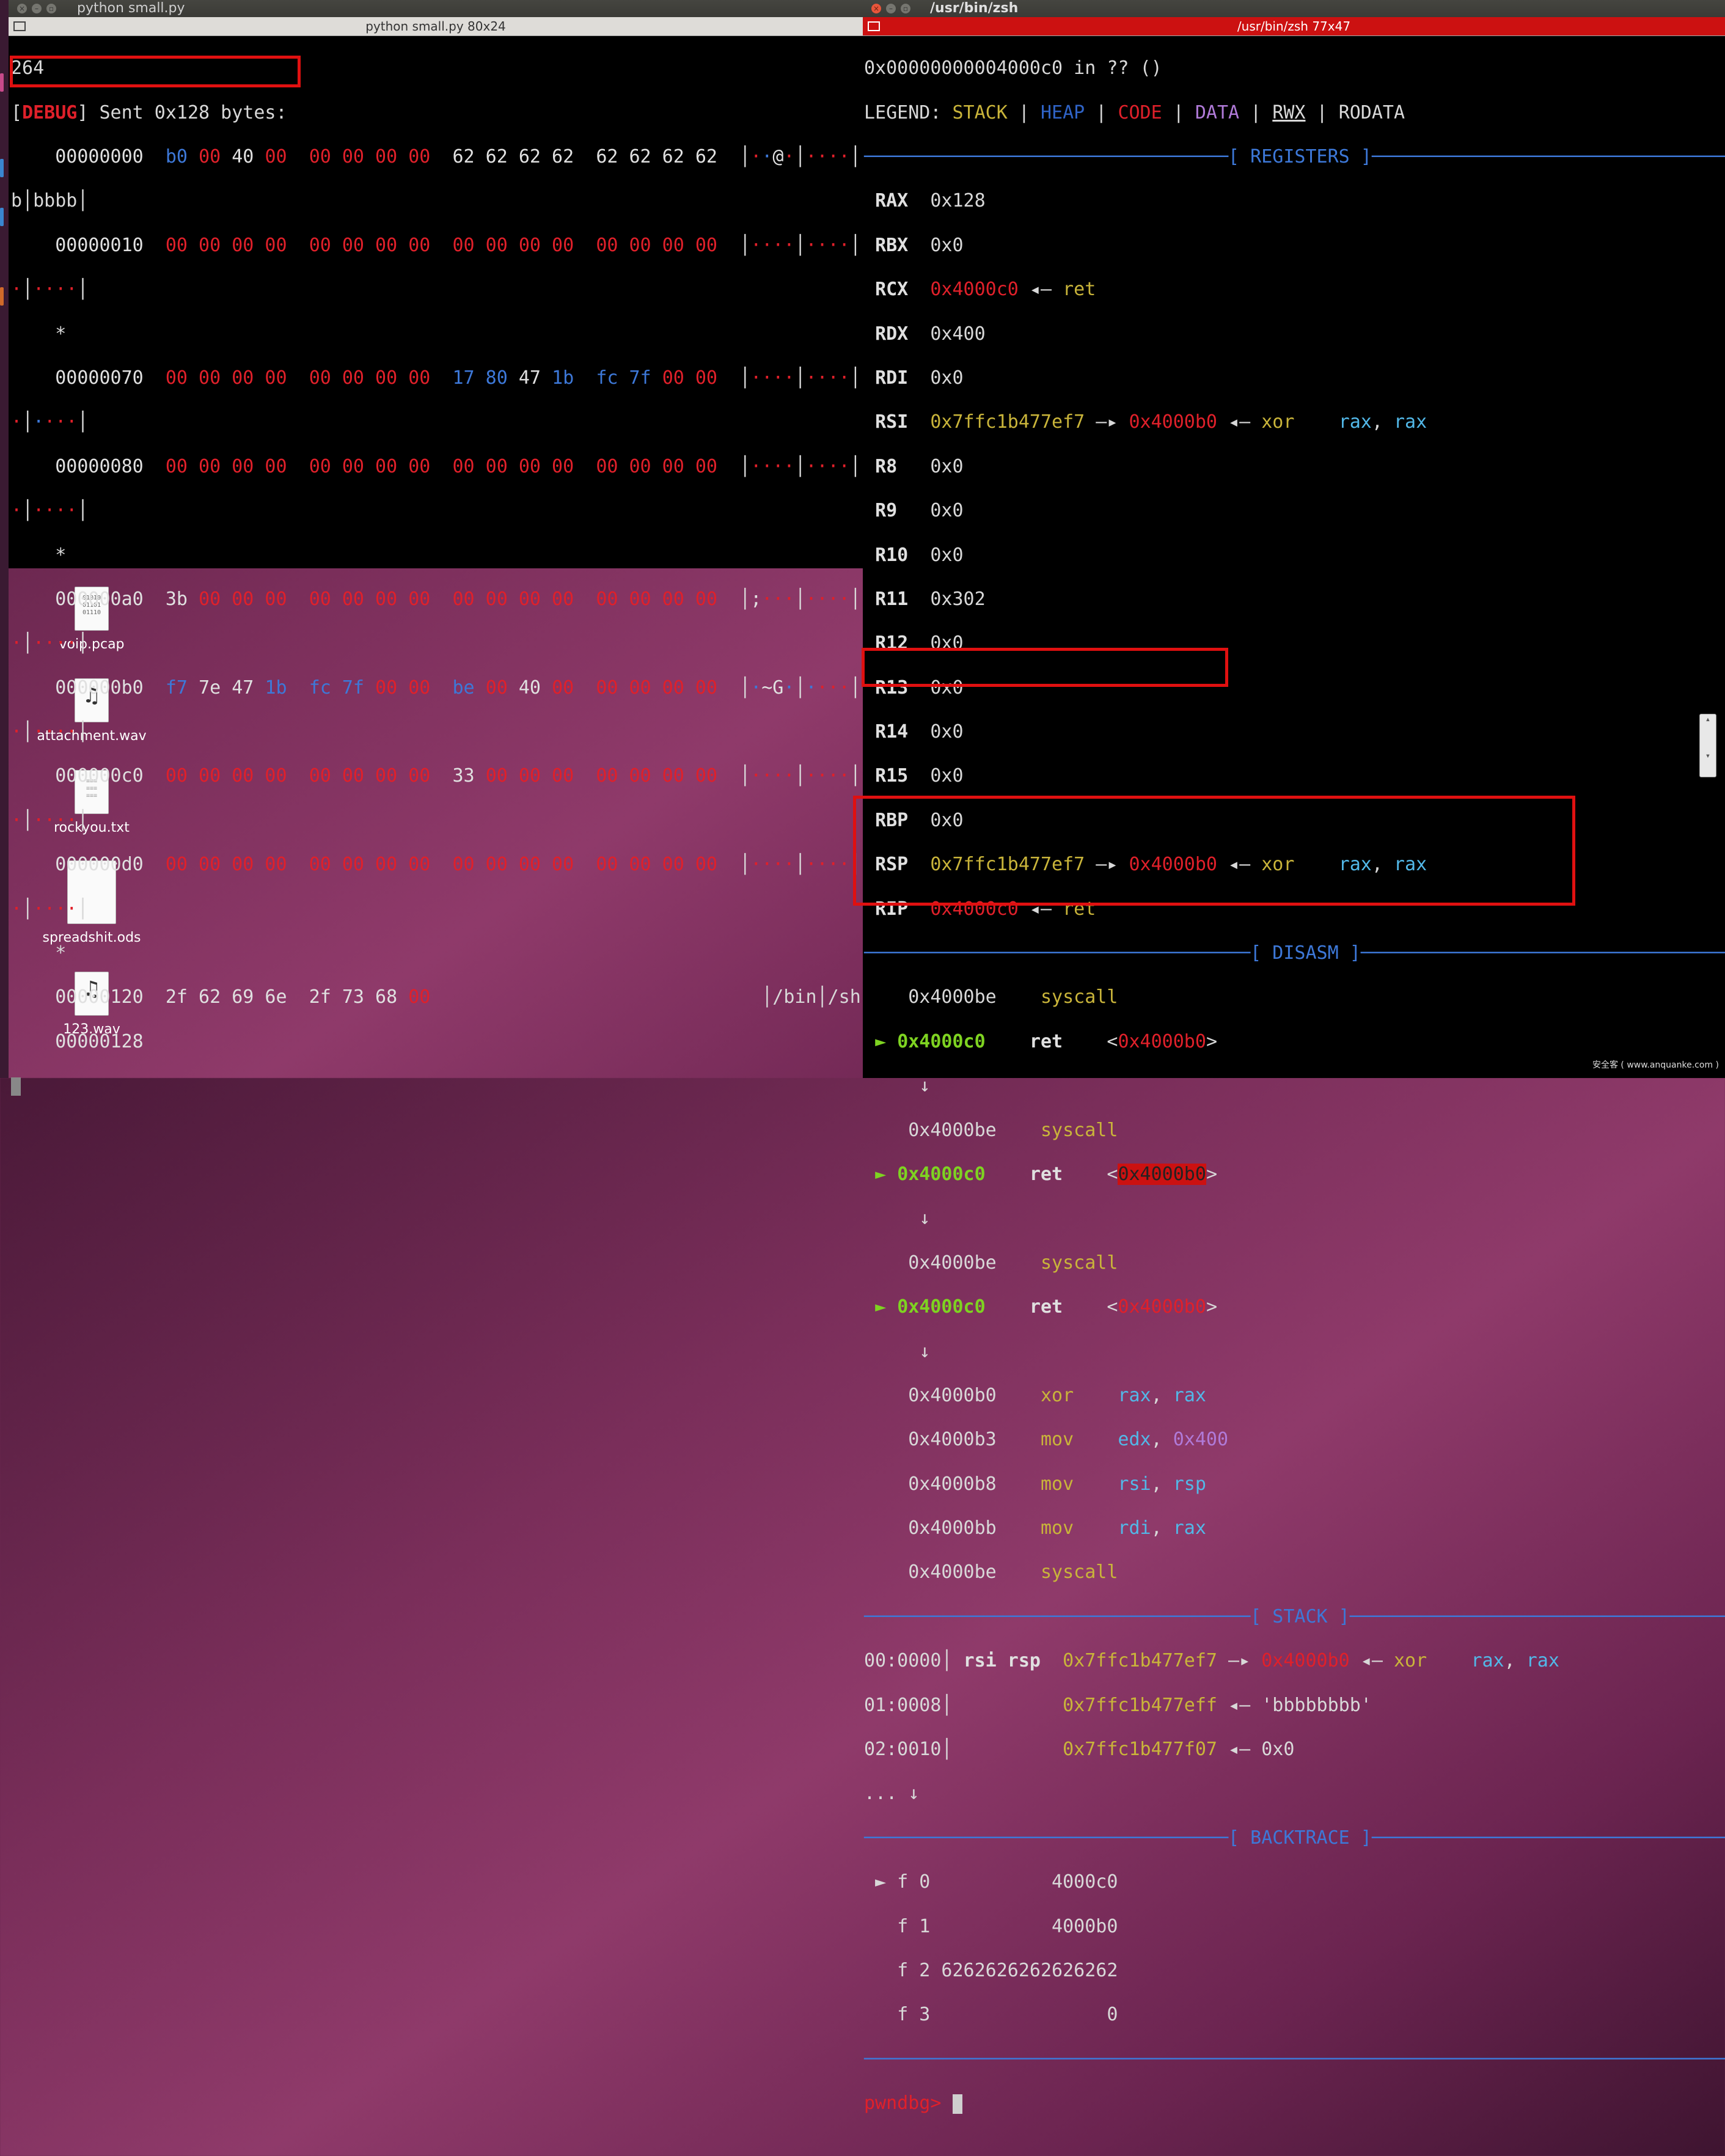 Image resolution: width=1725 pixels, height=2156 pixels. I want to click on watermark: 安全客 ( www.anquanke.com ), so click(1655, 1065).